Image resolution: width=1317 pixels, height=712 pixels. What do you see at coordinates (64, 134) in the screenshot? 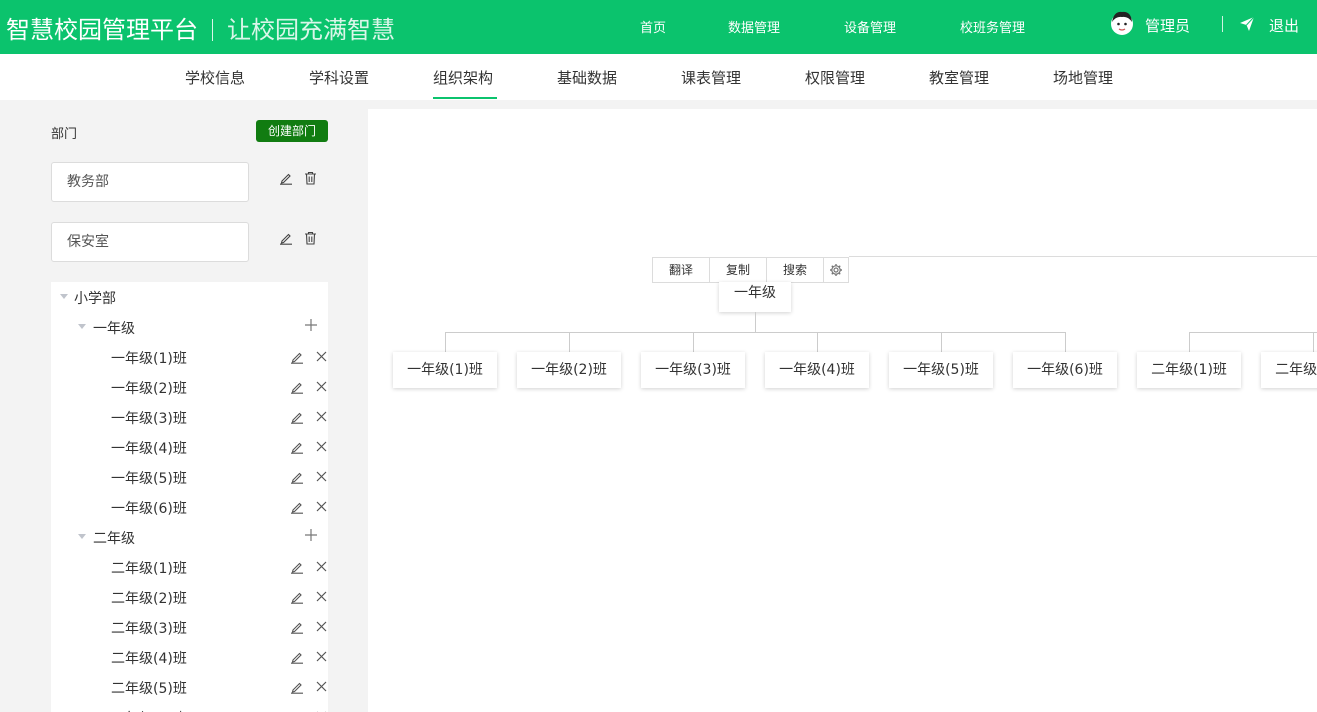
I see `department-title: 部门` at bounding box center [64, 134].